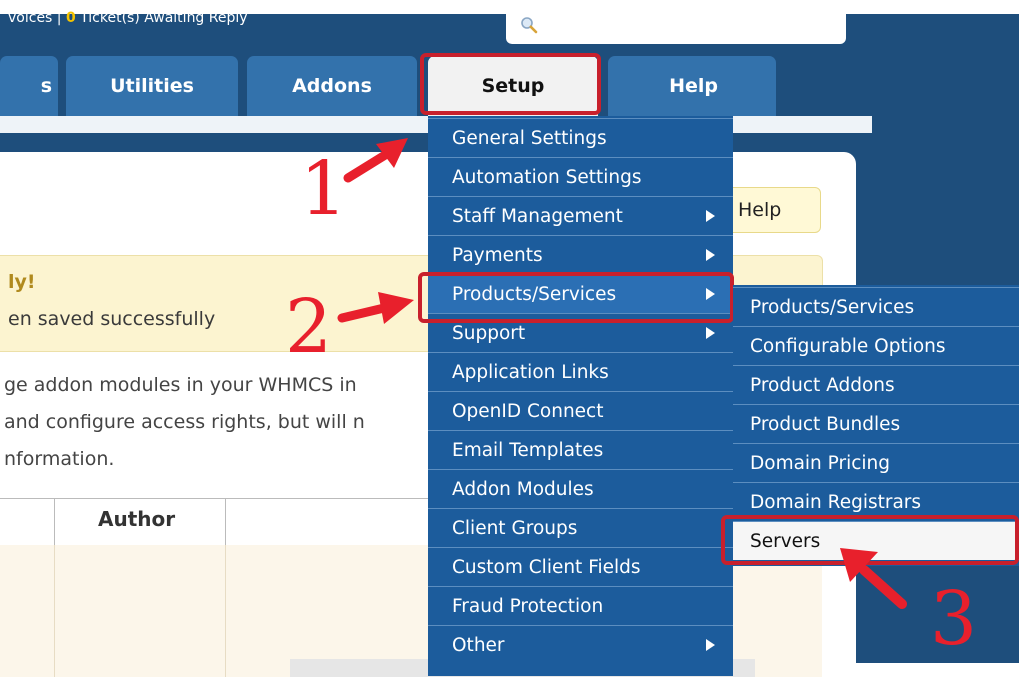 Image resolution: width=1019 pixels, height=677 pixels. I want to click on menu-item-label: Fraud Protection, so click(528, 606).